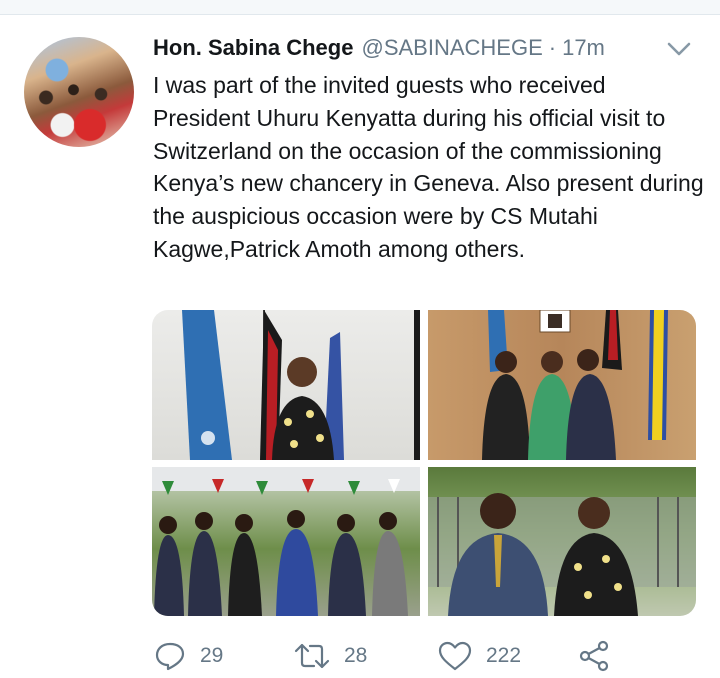 The image size is (720, 678). Describe the element at coordinates (356, 655) in the screenshot. I see `retweet-count: 28` at that location.